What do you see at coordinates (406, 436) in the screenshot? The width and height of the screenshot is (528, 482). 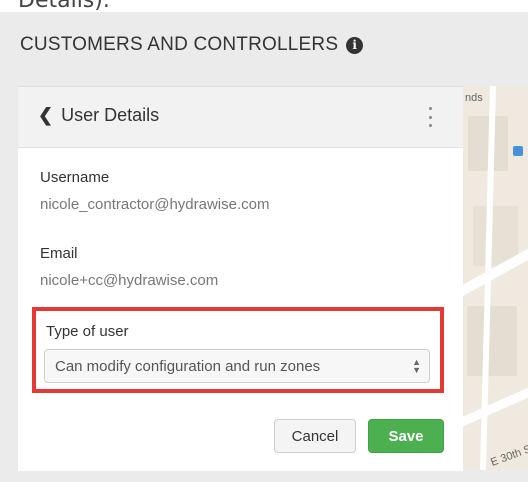 I see `save-button: Save` at bounding box center [406, 436].